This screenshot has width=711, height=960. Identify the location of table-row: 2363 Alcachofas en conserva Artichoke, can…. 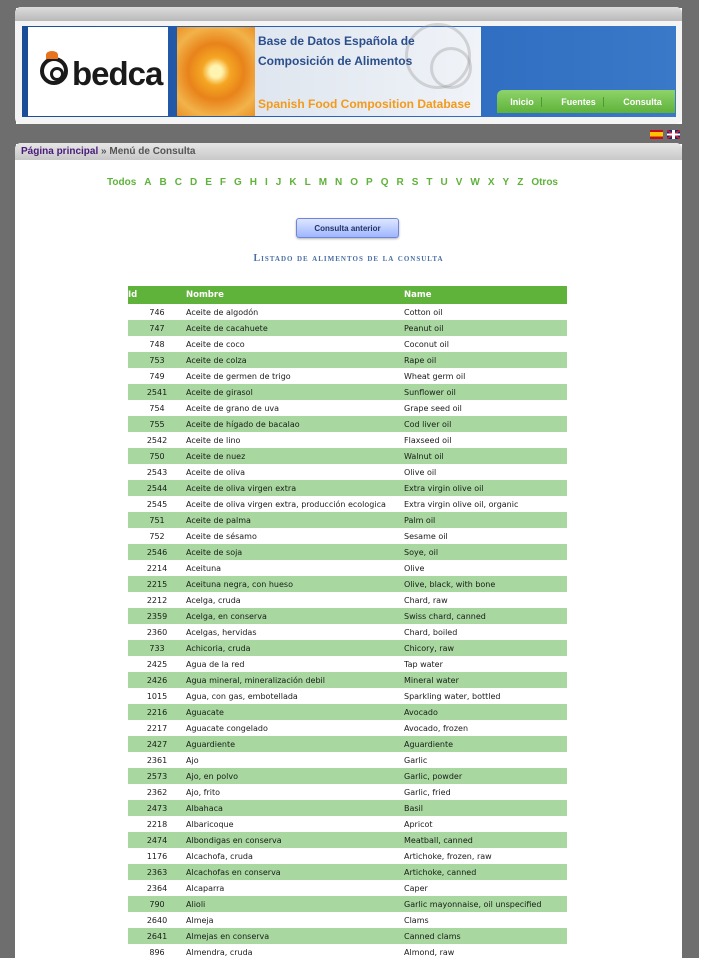
(347, 872).